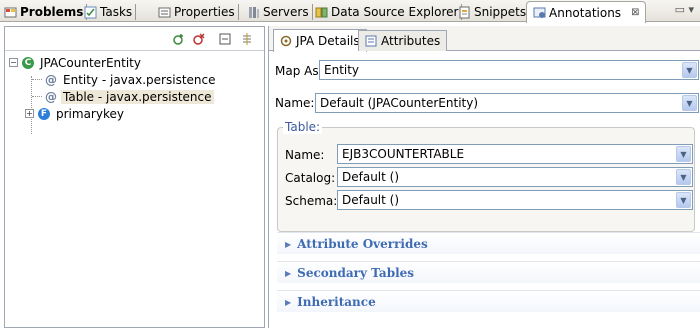  Describe the element at coordinates (509, 70) in the screenshot. I see `map-as-select: Entity ▼` at that location.